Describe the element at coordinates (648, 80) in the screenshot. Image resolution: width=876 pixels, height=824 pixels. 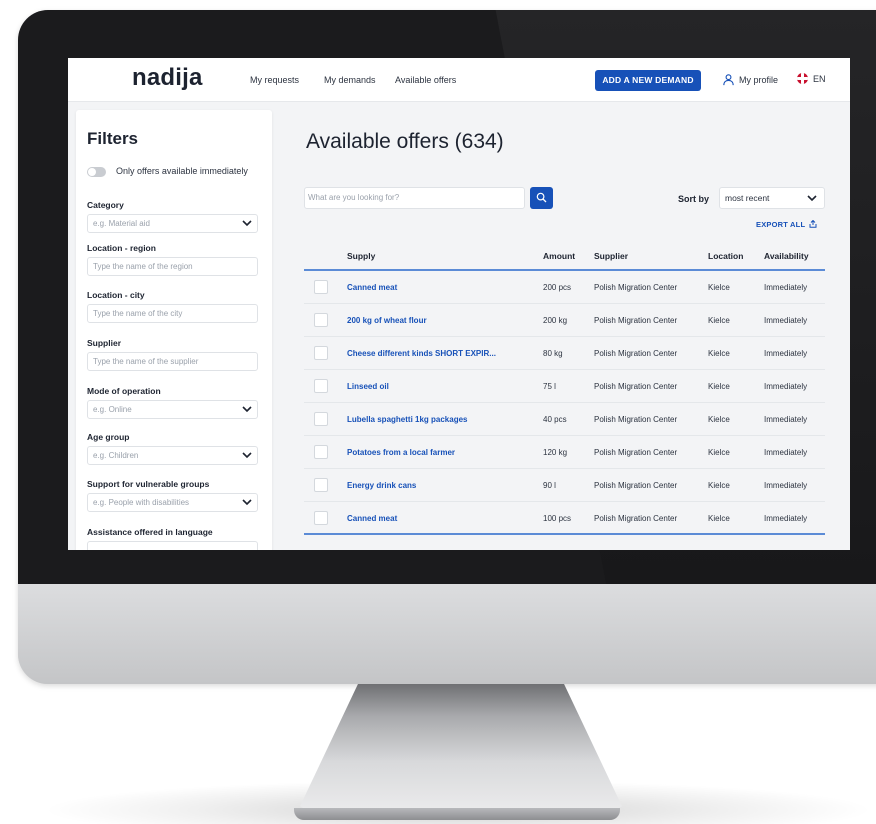
I see `add-new-demand-button: ADD A NEW DEMAND` at that location.